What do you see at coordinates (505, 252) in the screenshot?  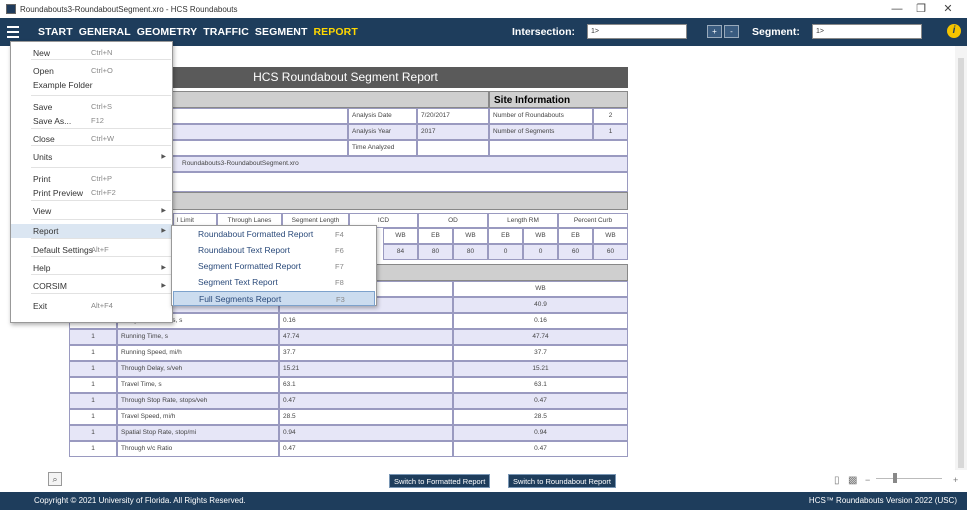 I see `lrm-eb-value: 0` at bounding box center [505, 252].